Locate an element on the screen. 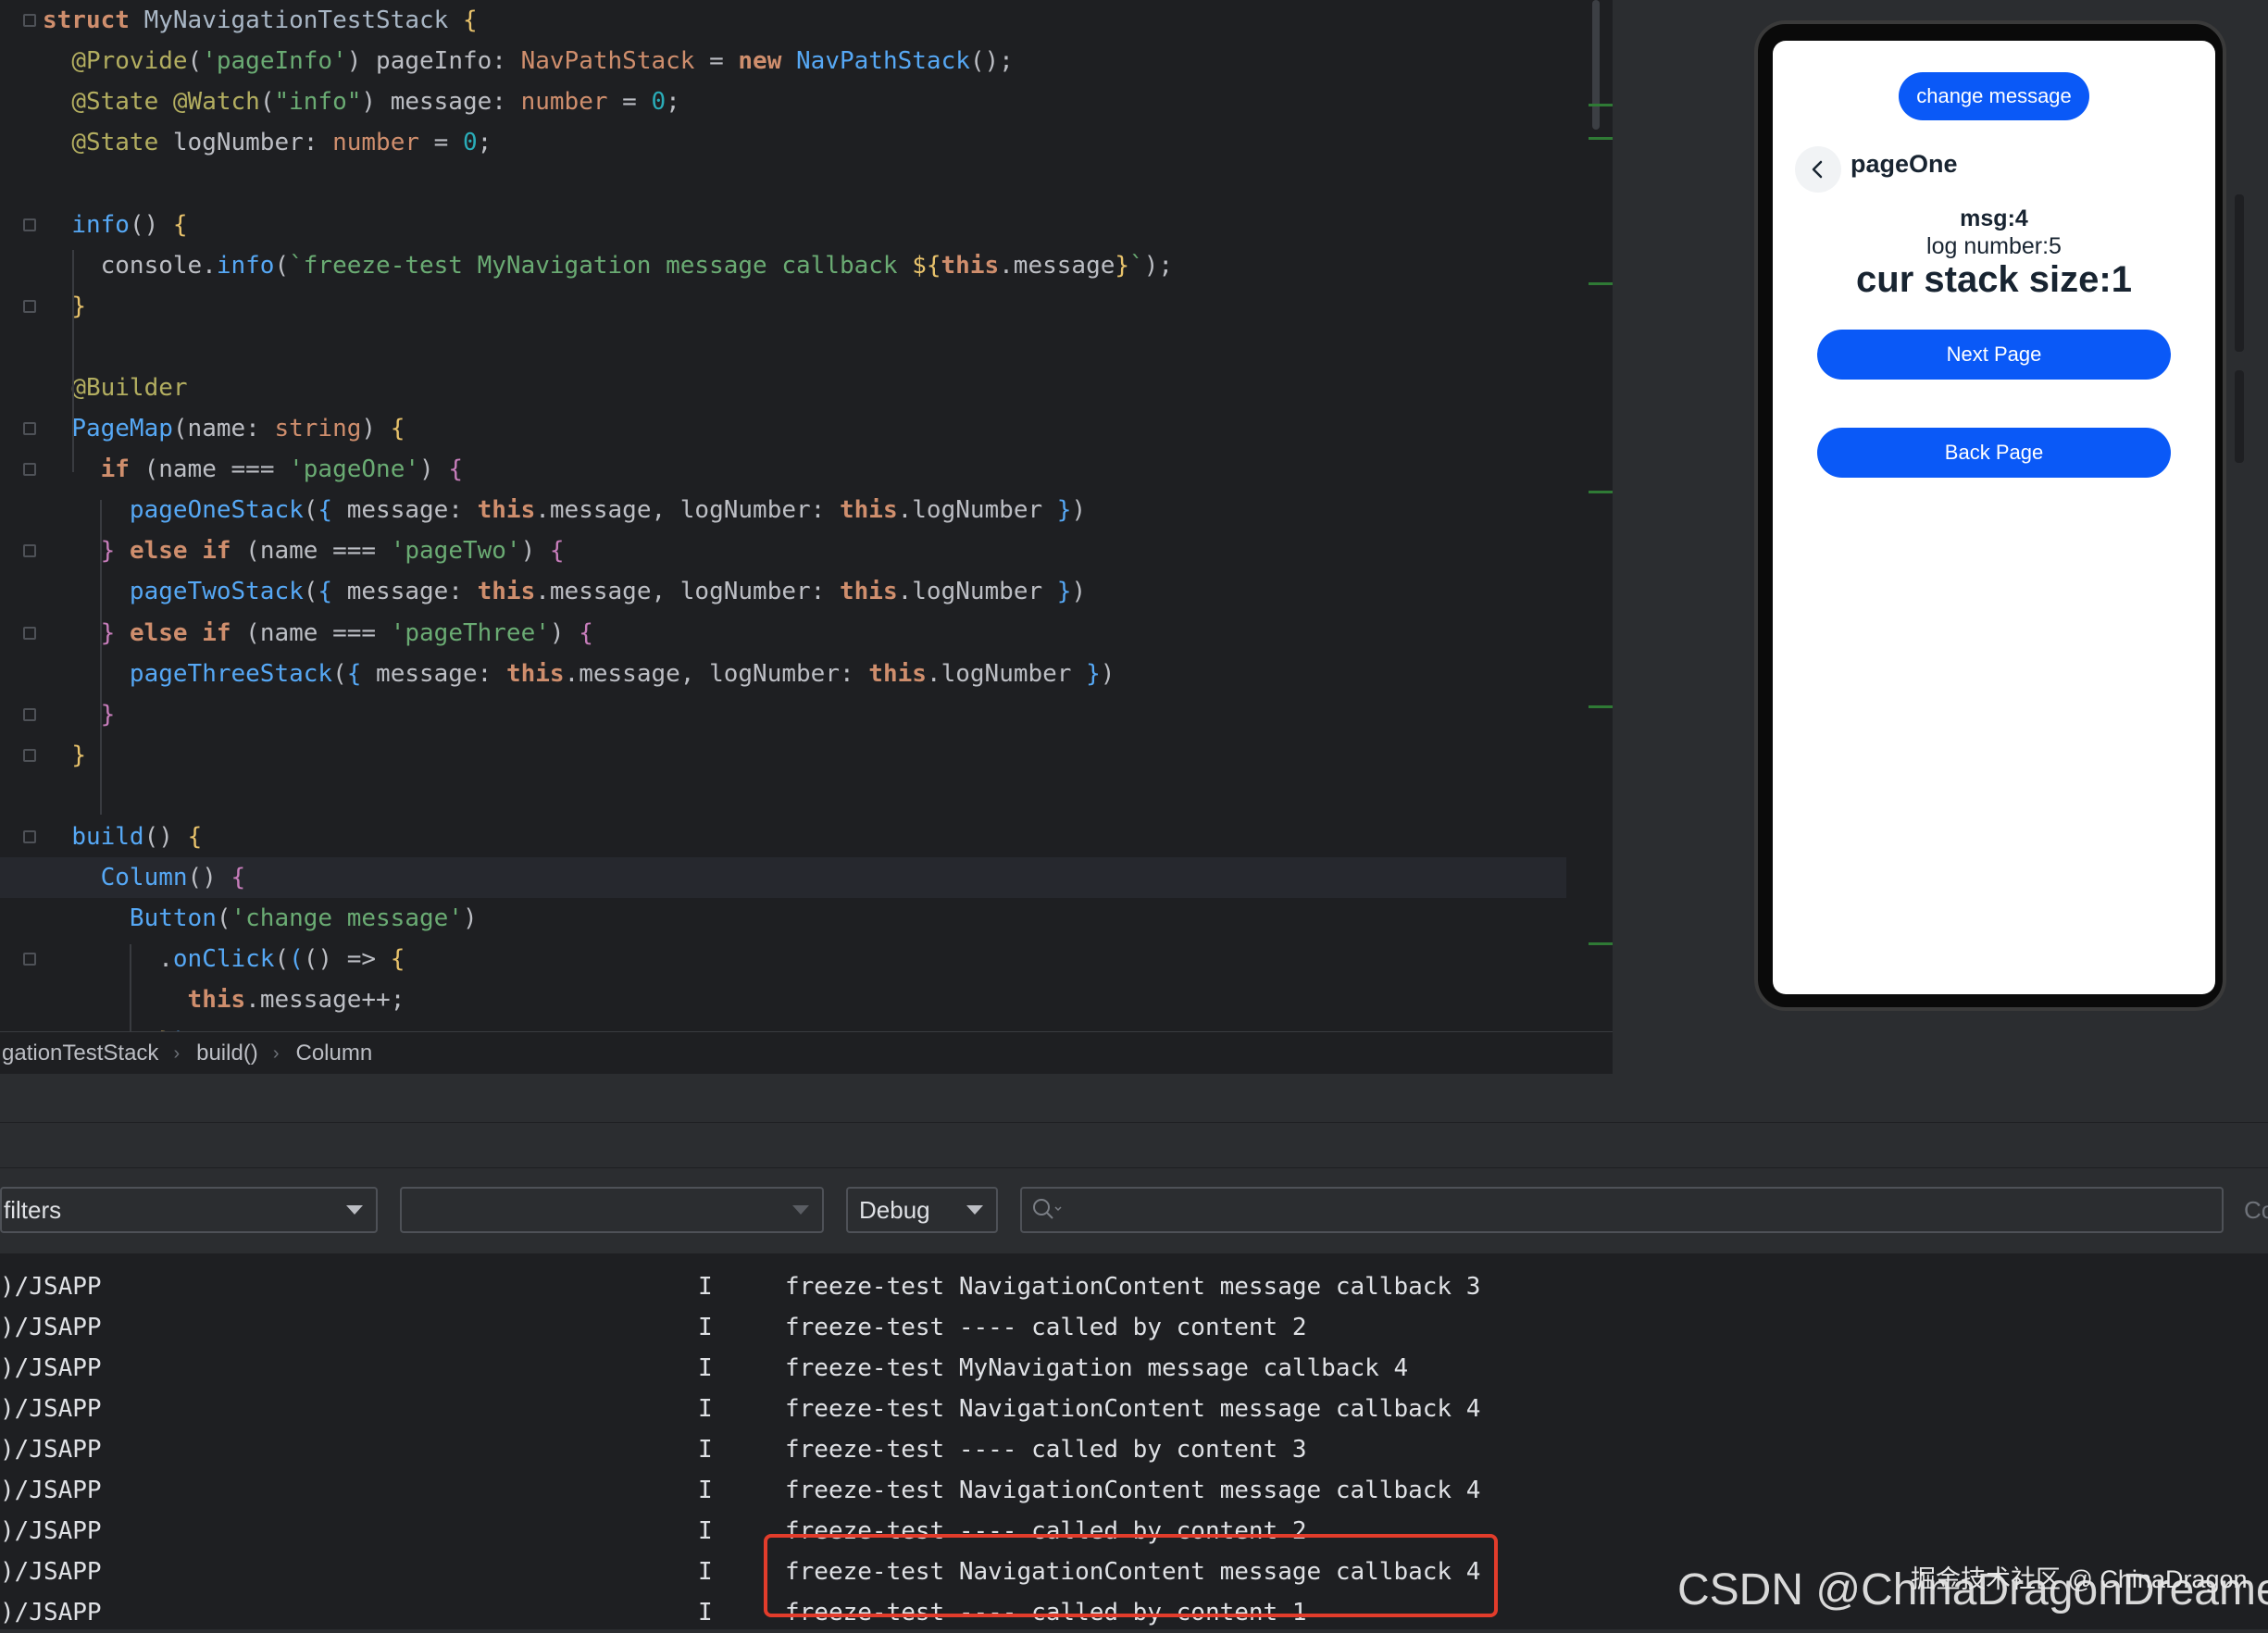 The height and width of the screenshot is (1633, 2268). code-line: Button('change message') is located at coordinates (260, 918).